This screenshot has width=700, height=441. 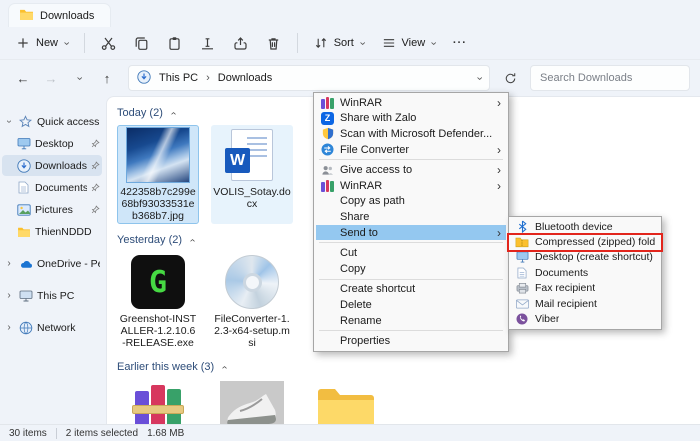 I want to click on context-menu-item-send-to: Send to ›, so click(x=411, y=232).